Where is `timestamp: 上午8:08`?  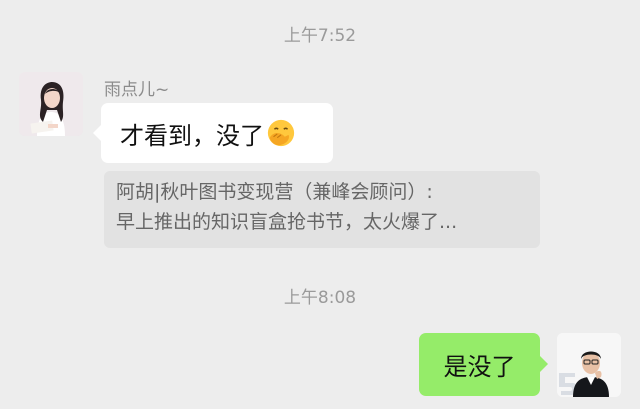 timestamp: 上午8:08 is located at coordinates (320, 298).